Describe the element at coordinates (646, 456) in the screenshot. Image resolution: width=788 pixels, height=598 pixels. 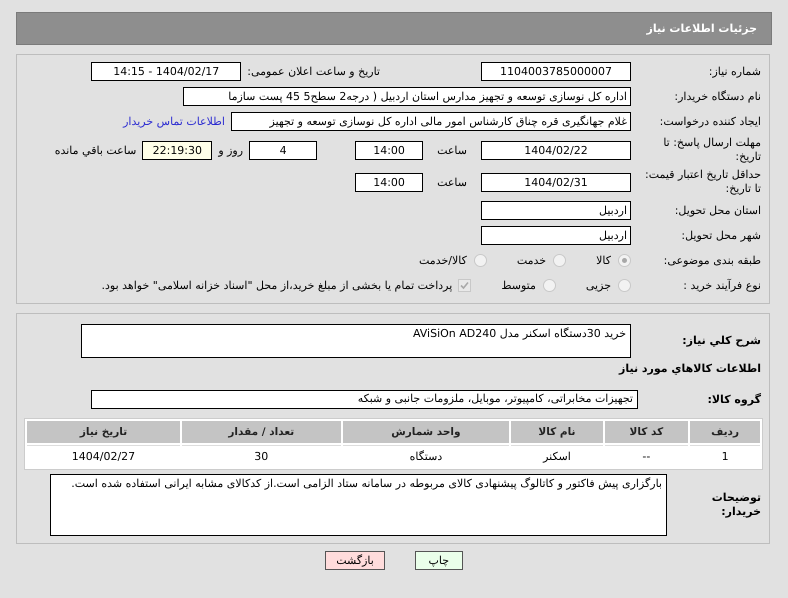
I see `table-cell: --` at that location.